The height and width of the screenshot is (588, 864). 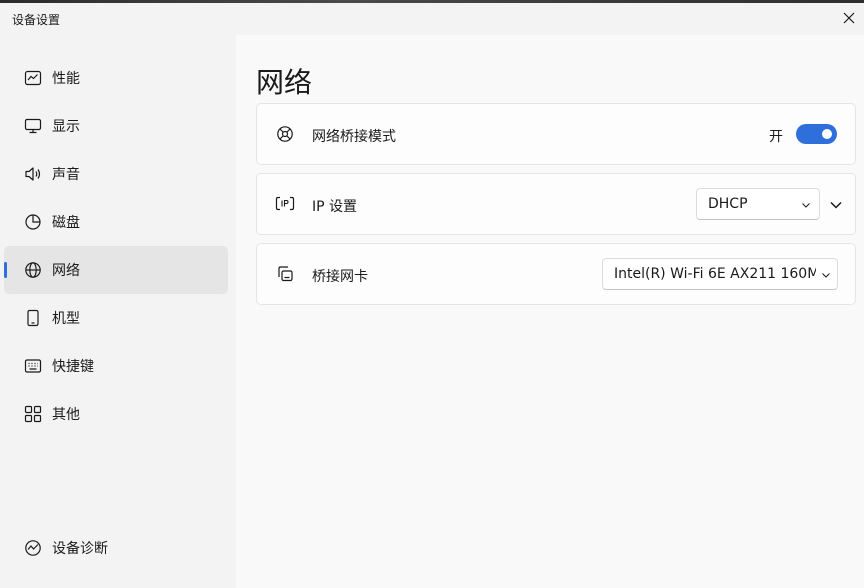 I want to click on bridge-adapter-label: 桥接网卡, so click(x=340, y=277).